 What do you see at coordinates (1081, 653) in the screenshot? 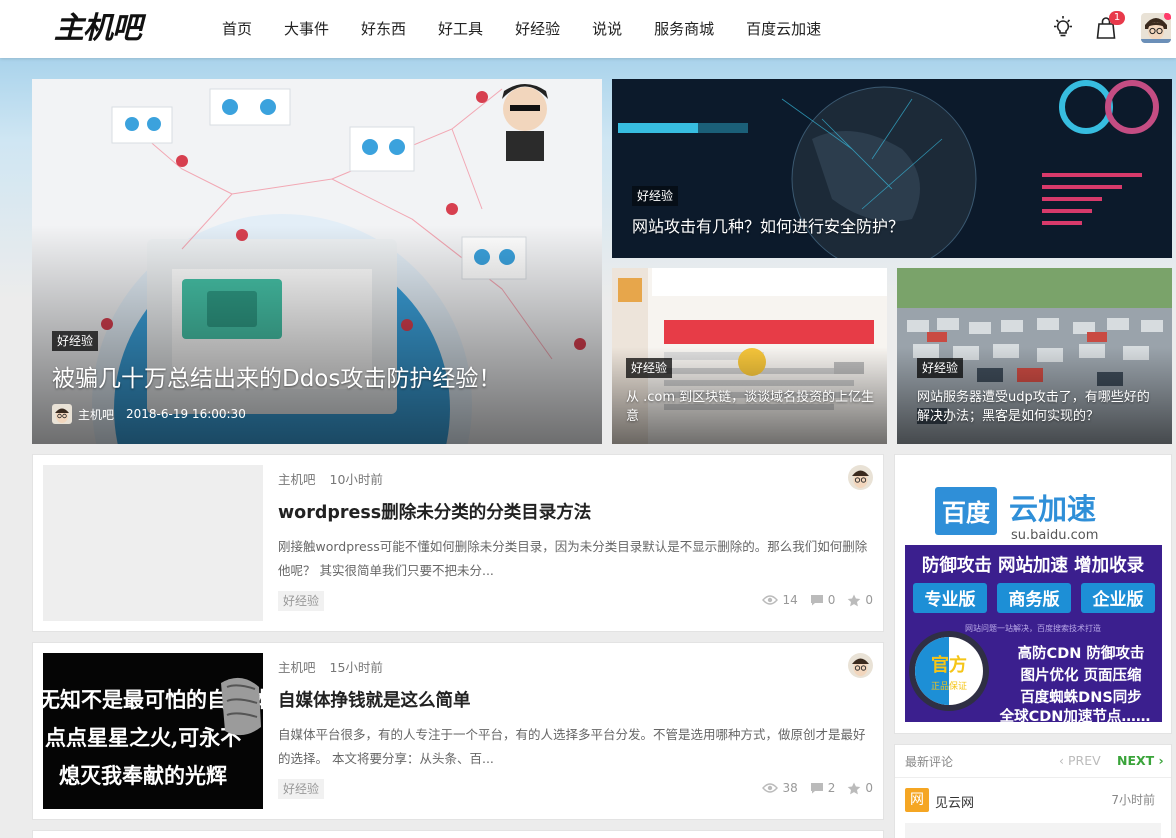
I see `ad-feature: 高防CDN 防御攻击` at bounding box center [1081, 653].